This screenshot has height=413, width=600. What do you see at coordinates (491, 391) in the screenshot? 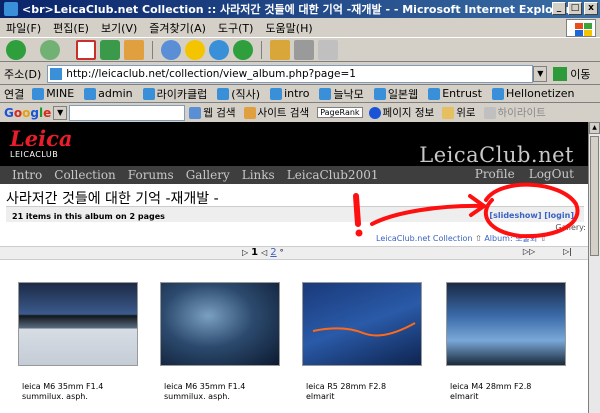
I see `thumbnail-caption: leica M4 28mm F2.8 elmarit` at bounding box center [491, 391].